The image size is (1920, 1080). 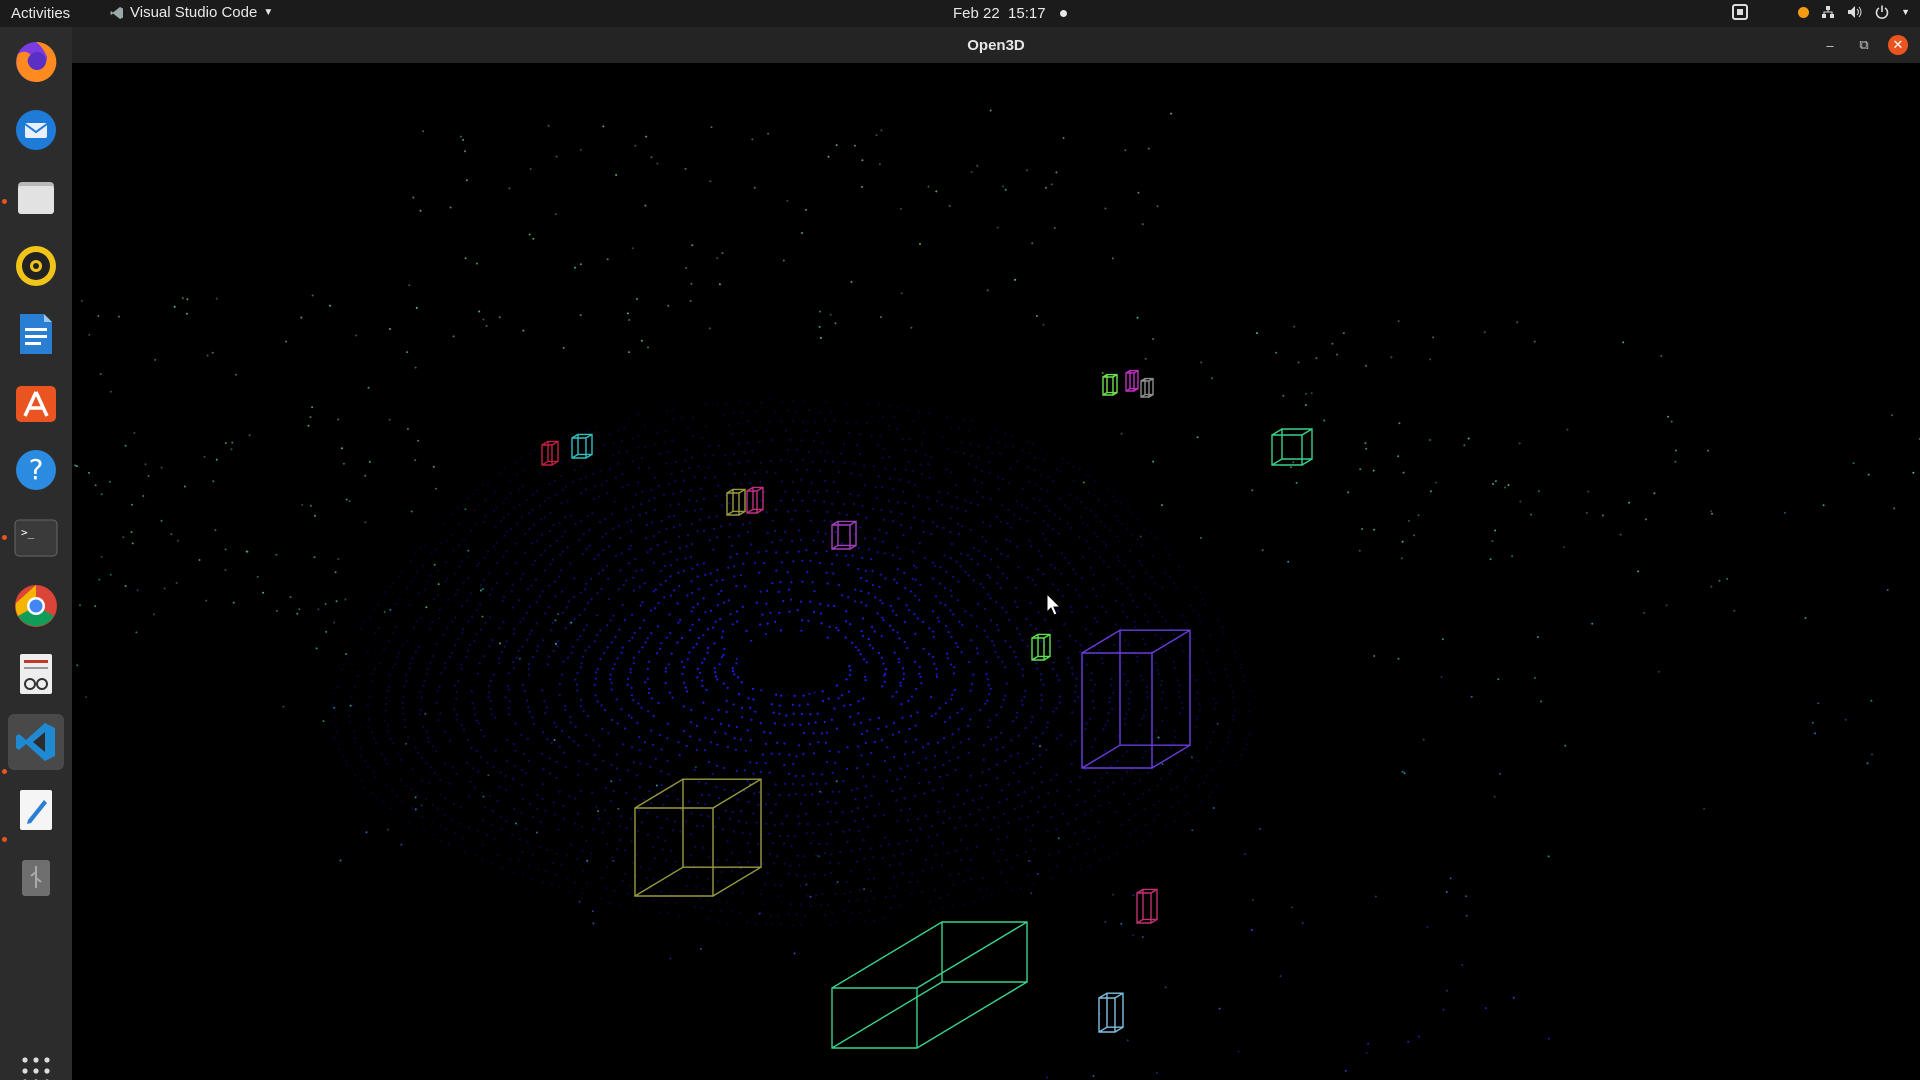 I want to click on window-titlebar: Open3D – ⧉ ✕, so click(x=996, y=45).